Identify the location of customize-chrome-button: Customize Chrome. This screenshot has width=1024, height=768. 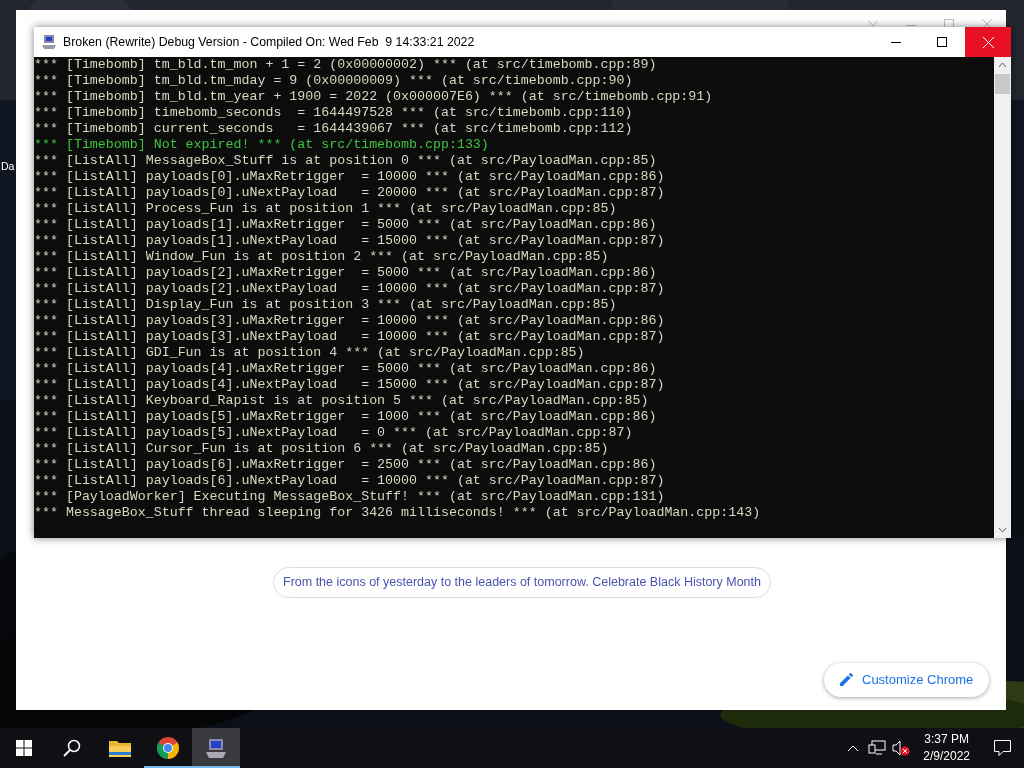
(907, 680).